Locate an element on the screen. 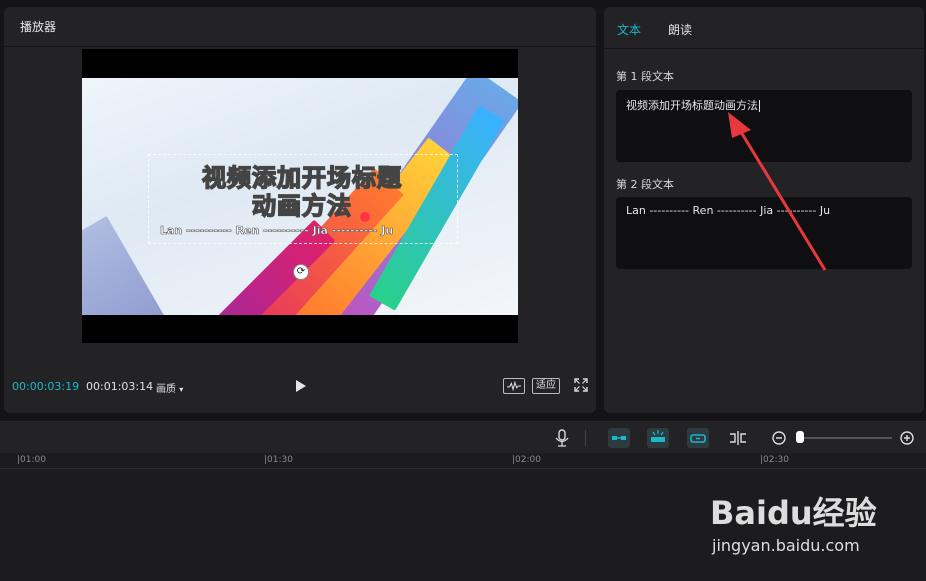 This screenshot has height=581, width=926. zoom-slider-knob is located at coordinates (800, 437).